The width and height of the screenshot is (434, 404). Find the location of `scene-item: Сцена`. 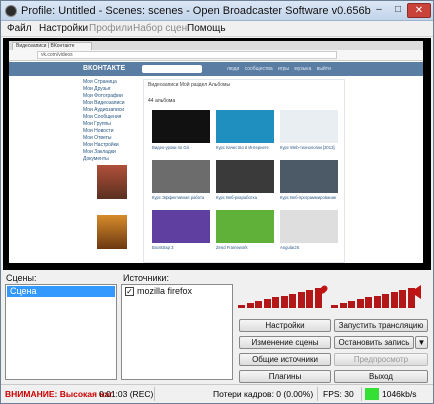

scene-item: Сцена is located at coordinates (61, 291).